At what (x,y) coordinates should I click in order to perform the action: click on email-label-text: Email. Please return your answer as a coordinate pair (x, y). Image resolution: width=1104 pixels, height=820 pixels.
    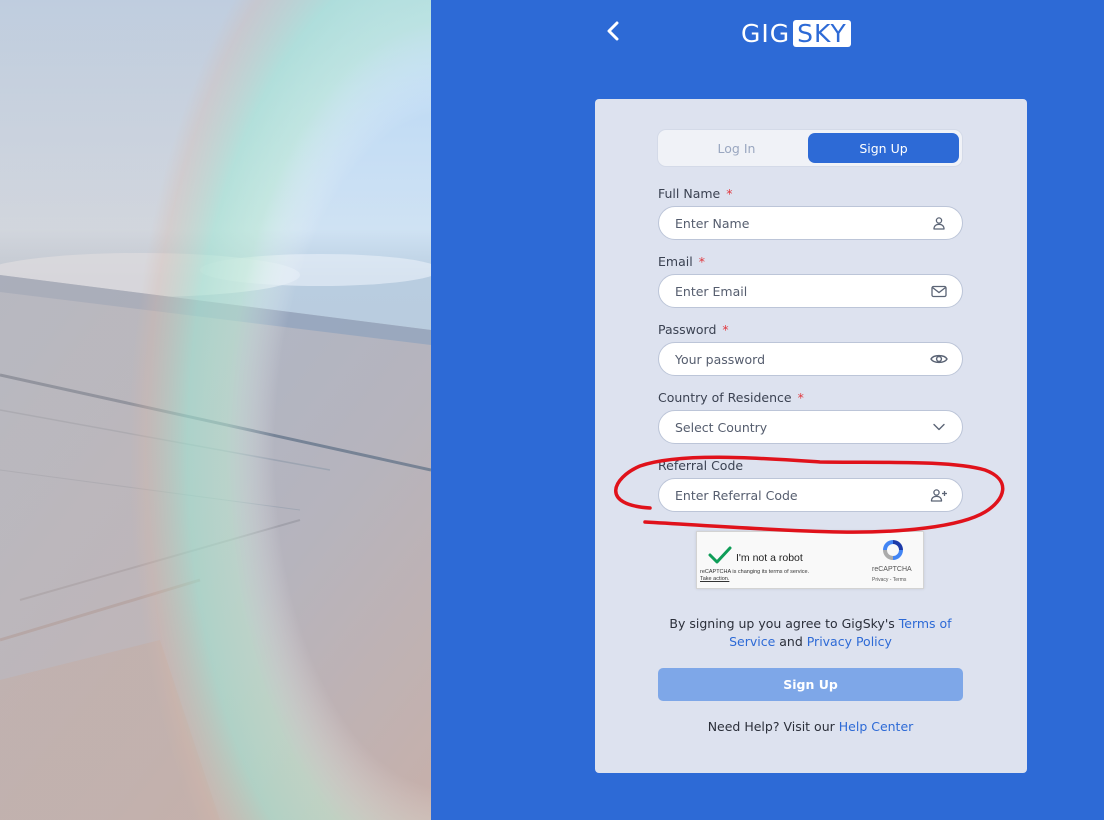
    Looking at the image, I should click on (675, 261).